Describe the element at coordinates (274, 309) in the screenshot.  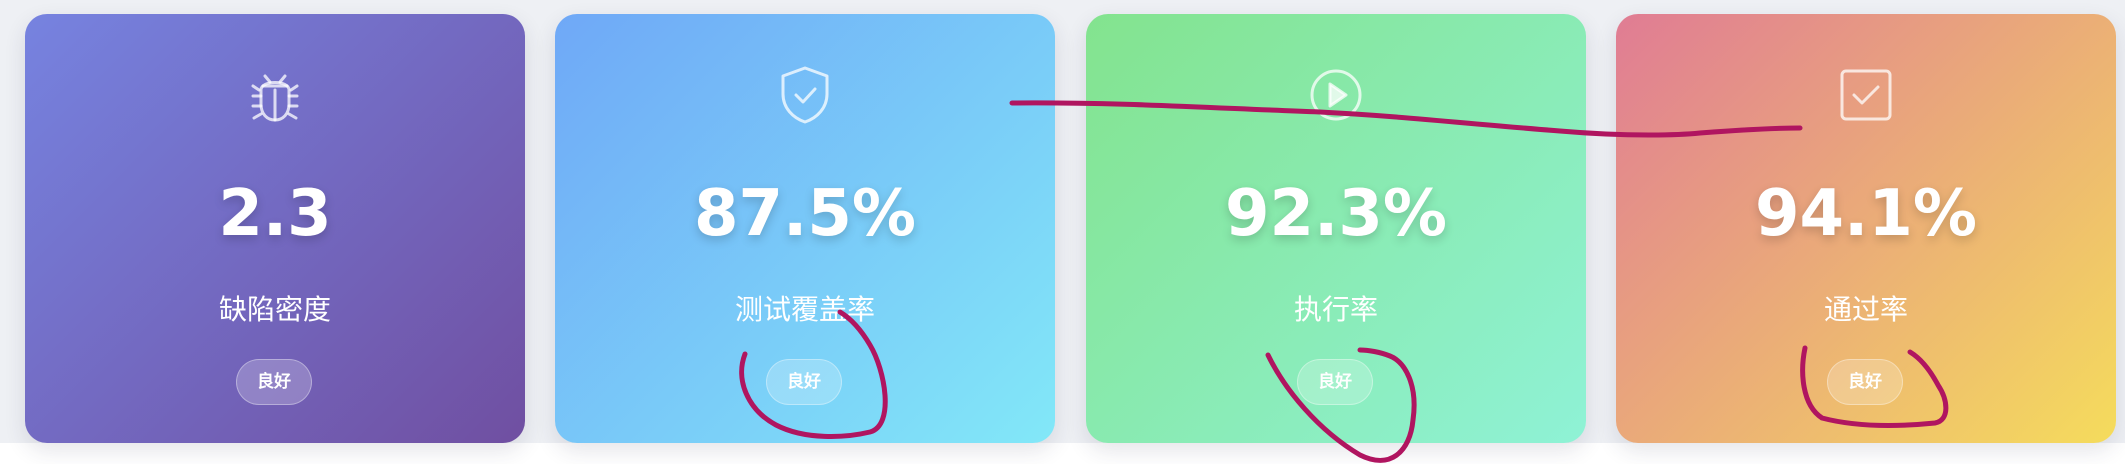
I see `metric-label: 缺陷密度` at that location.